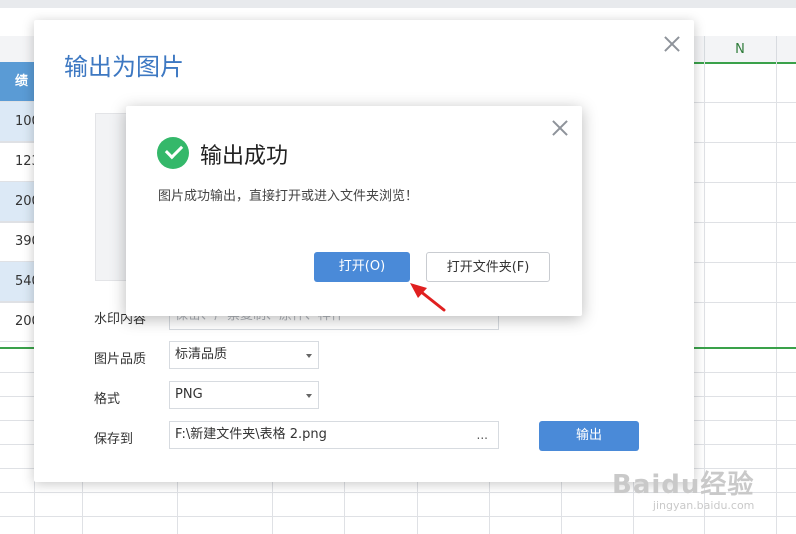  What do you see at coordinates (683, 485) in the screenshot?
I see `watermark-brand: Baidu经验` at bounding box center [683, 485].